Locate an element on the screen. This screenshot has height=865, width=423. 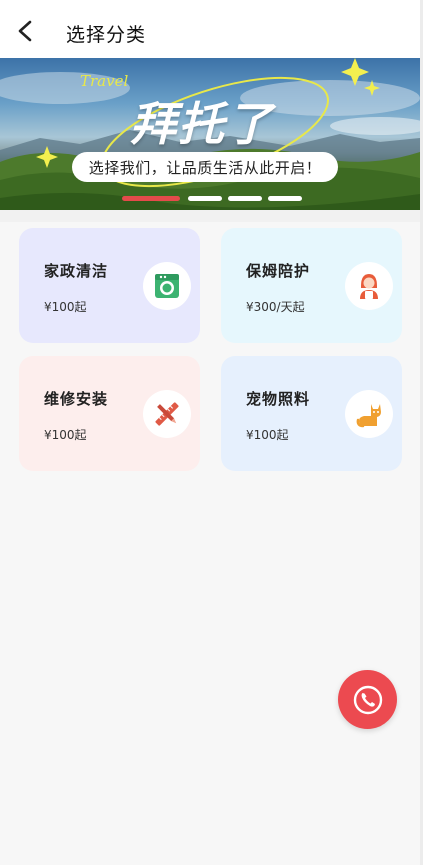
service-price: ¥300/天起 is located at coordinates (275, 307).